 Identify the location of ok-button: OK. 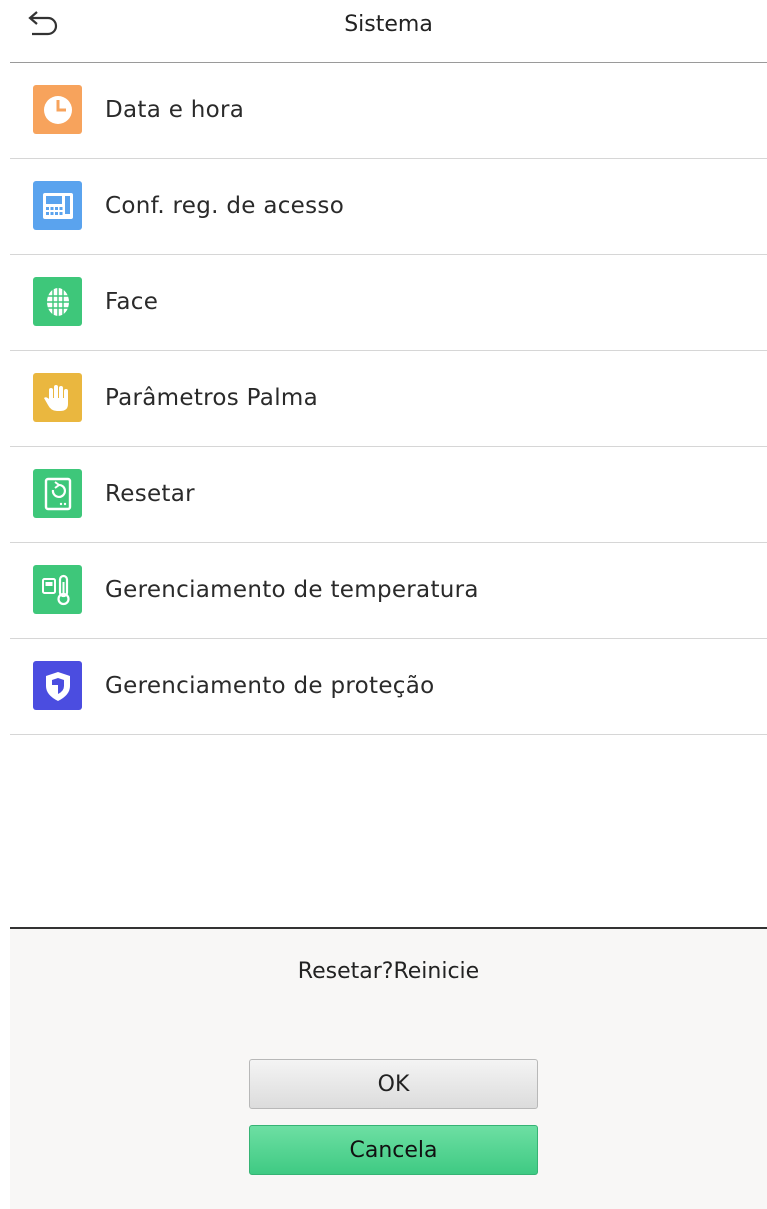
(393, 1084).